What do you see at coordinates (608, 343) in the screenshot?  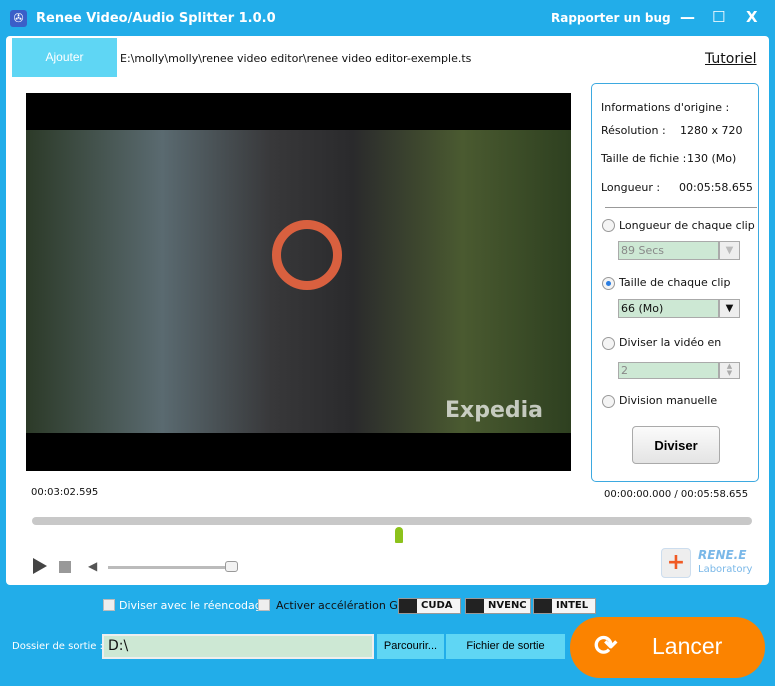 I see `divide-radio` at bounding box center [608, 343].